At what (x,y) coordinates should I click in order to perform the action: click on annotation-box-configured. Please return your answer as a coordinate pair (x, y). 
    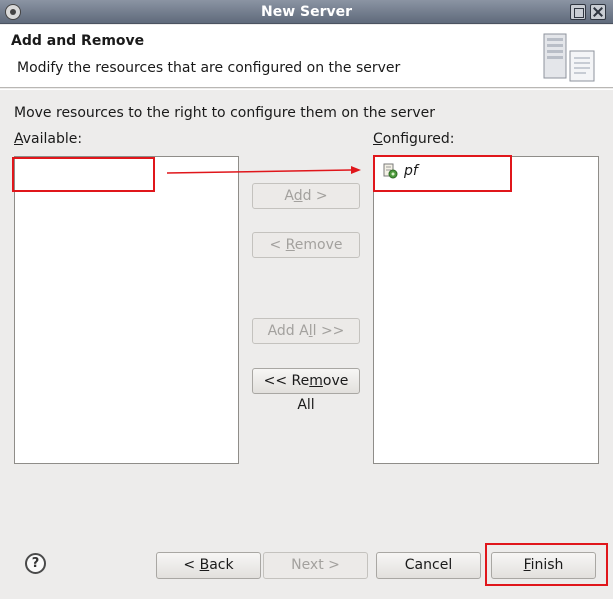
    Looking at the image, I should click on (442, 173).